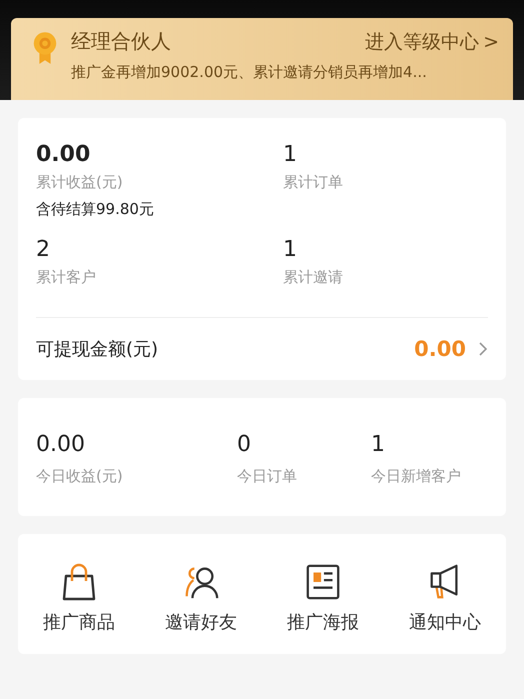 The image size is (524, 699). I want to click on stat-label: 今日新增客户, so click(416, 476).